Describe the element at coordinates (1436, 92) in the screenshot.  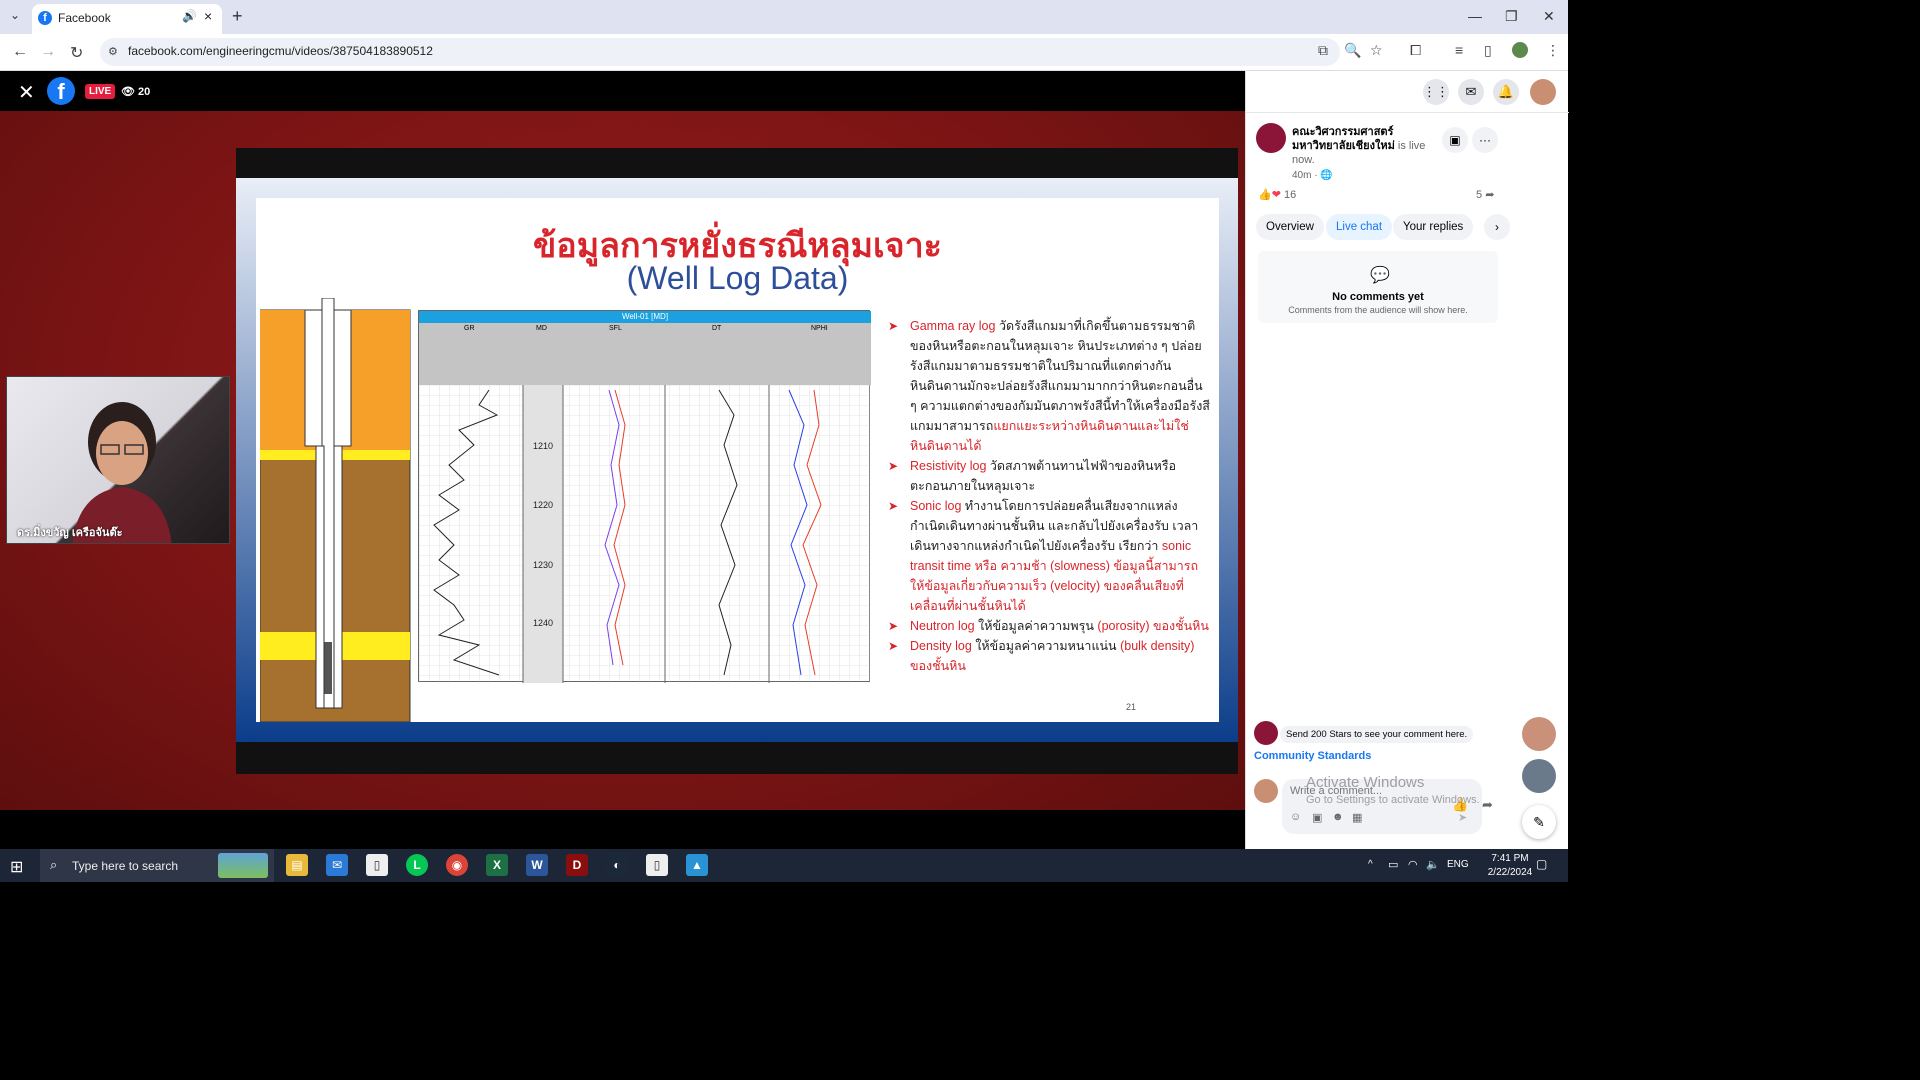
I see `menu-grid-icon: ⋮⋮` at that location.